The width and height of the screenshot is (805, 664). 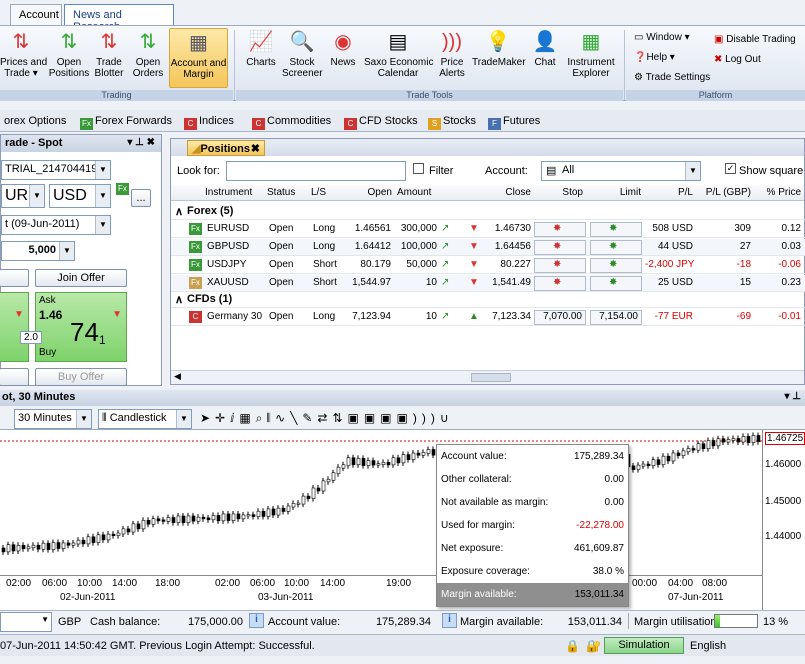 I want to click on charts-button: 📈 Charts, so click(x=261, y=49).